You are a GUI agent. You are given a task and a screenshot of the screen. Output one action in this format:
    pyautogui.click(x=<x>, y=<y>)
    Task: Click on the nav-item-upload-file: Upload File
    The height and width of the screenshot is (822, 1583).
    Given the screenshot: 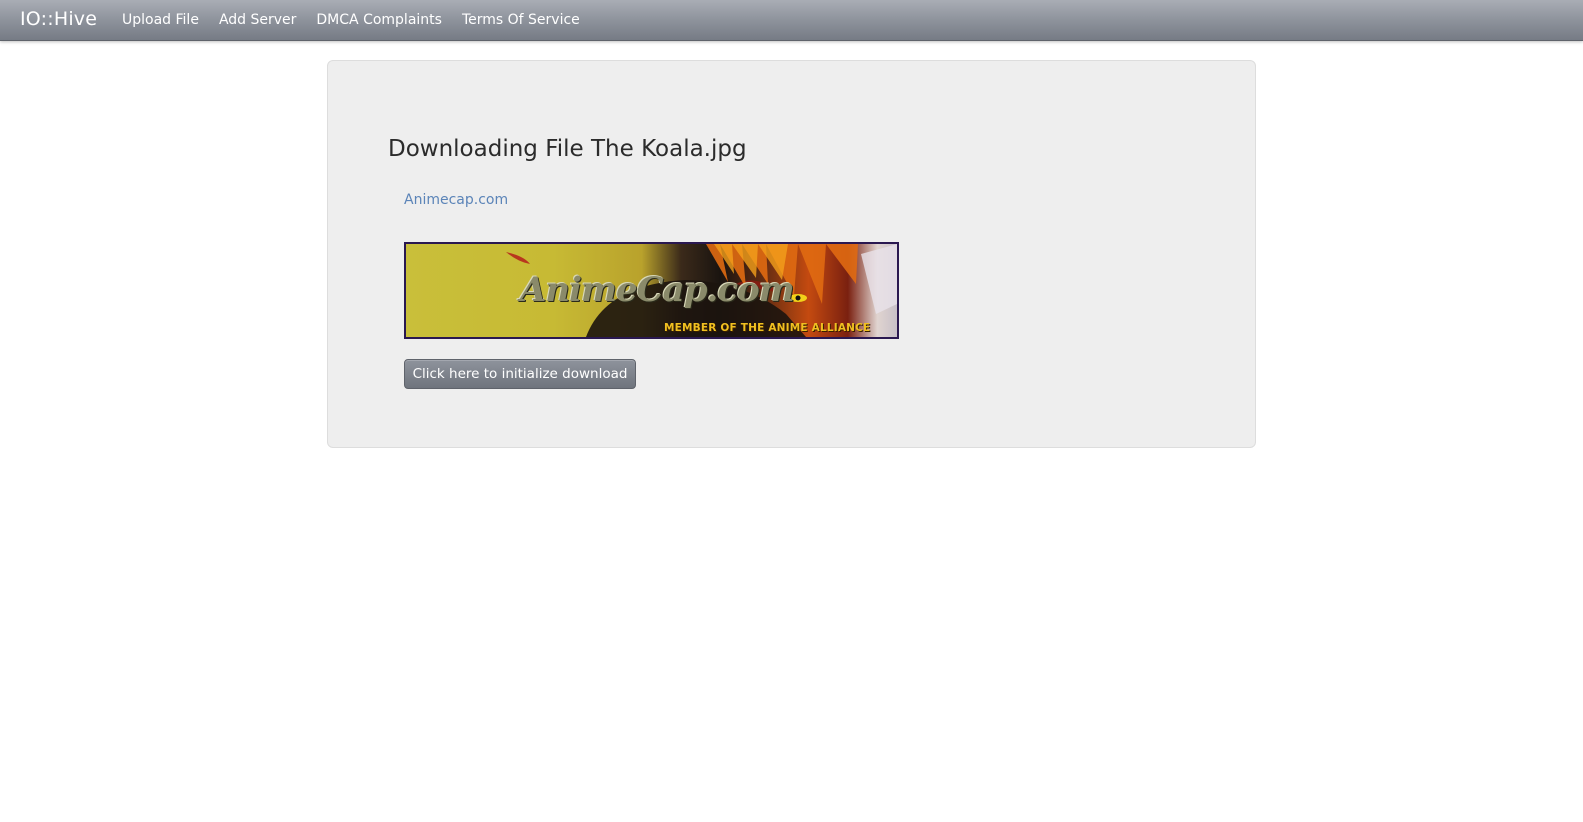 What is the action you would take?
    pyautogui.click(x=170, y=20)
    